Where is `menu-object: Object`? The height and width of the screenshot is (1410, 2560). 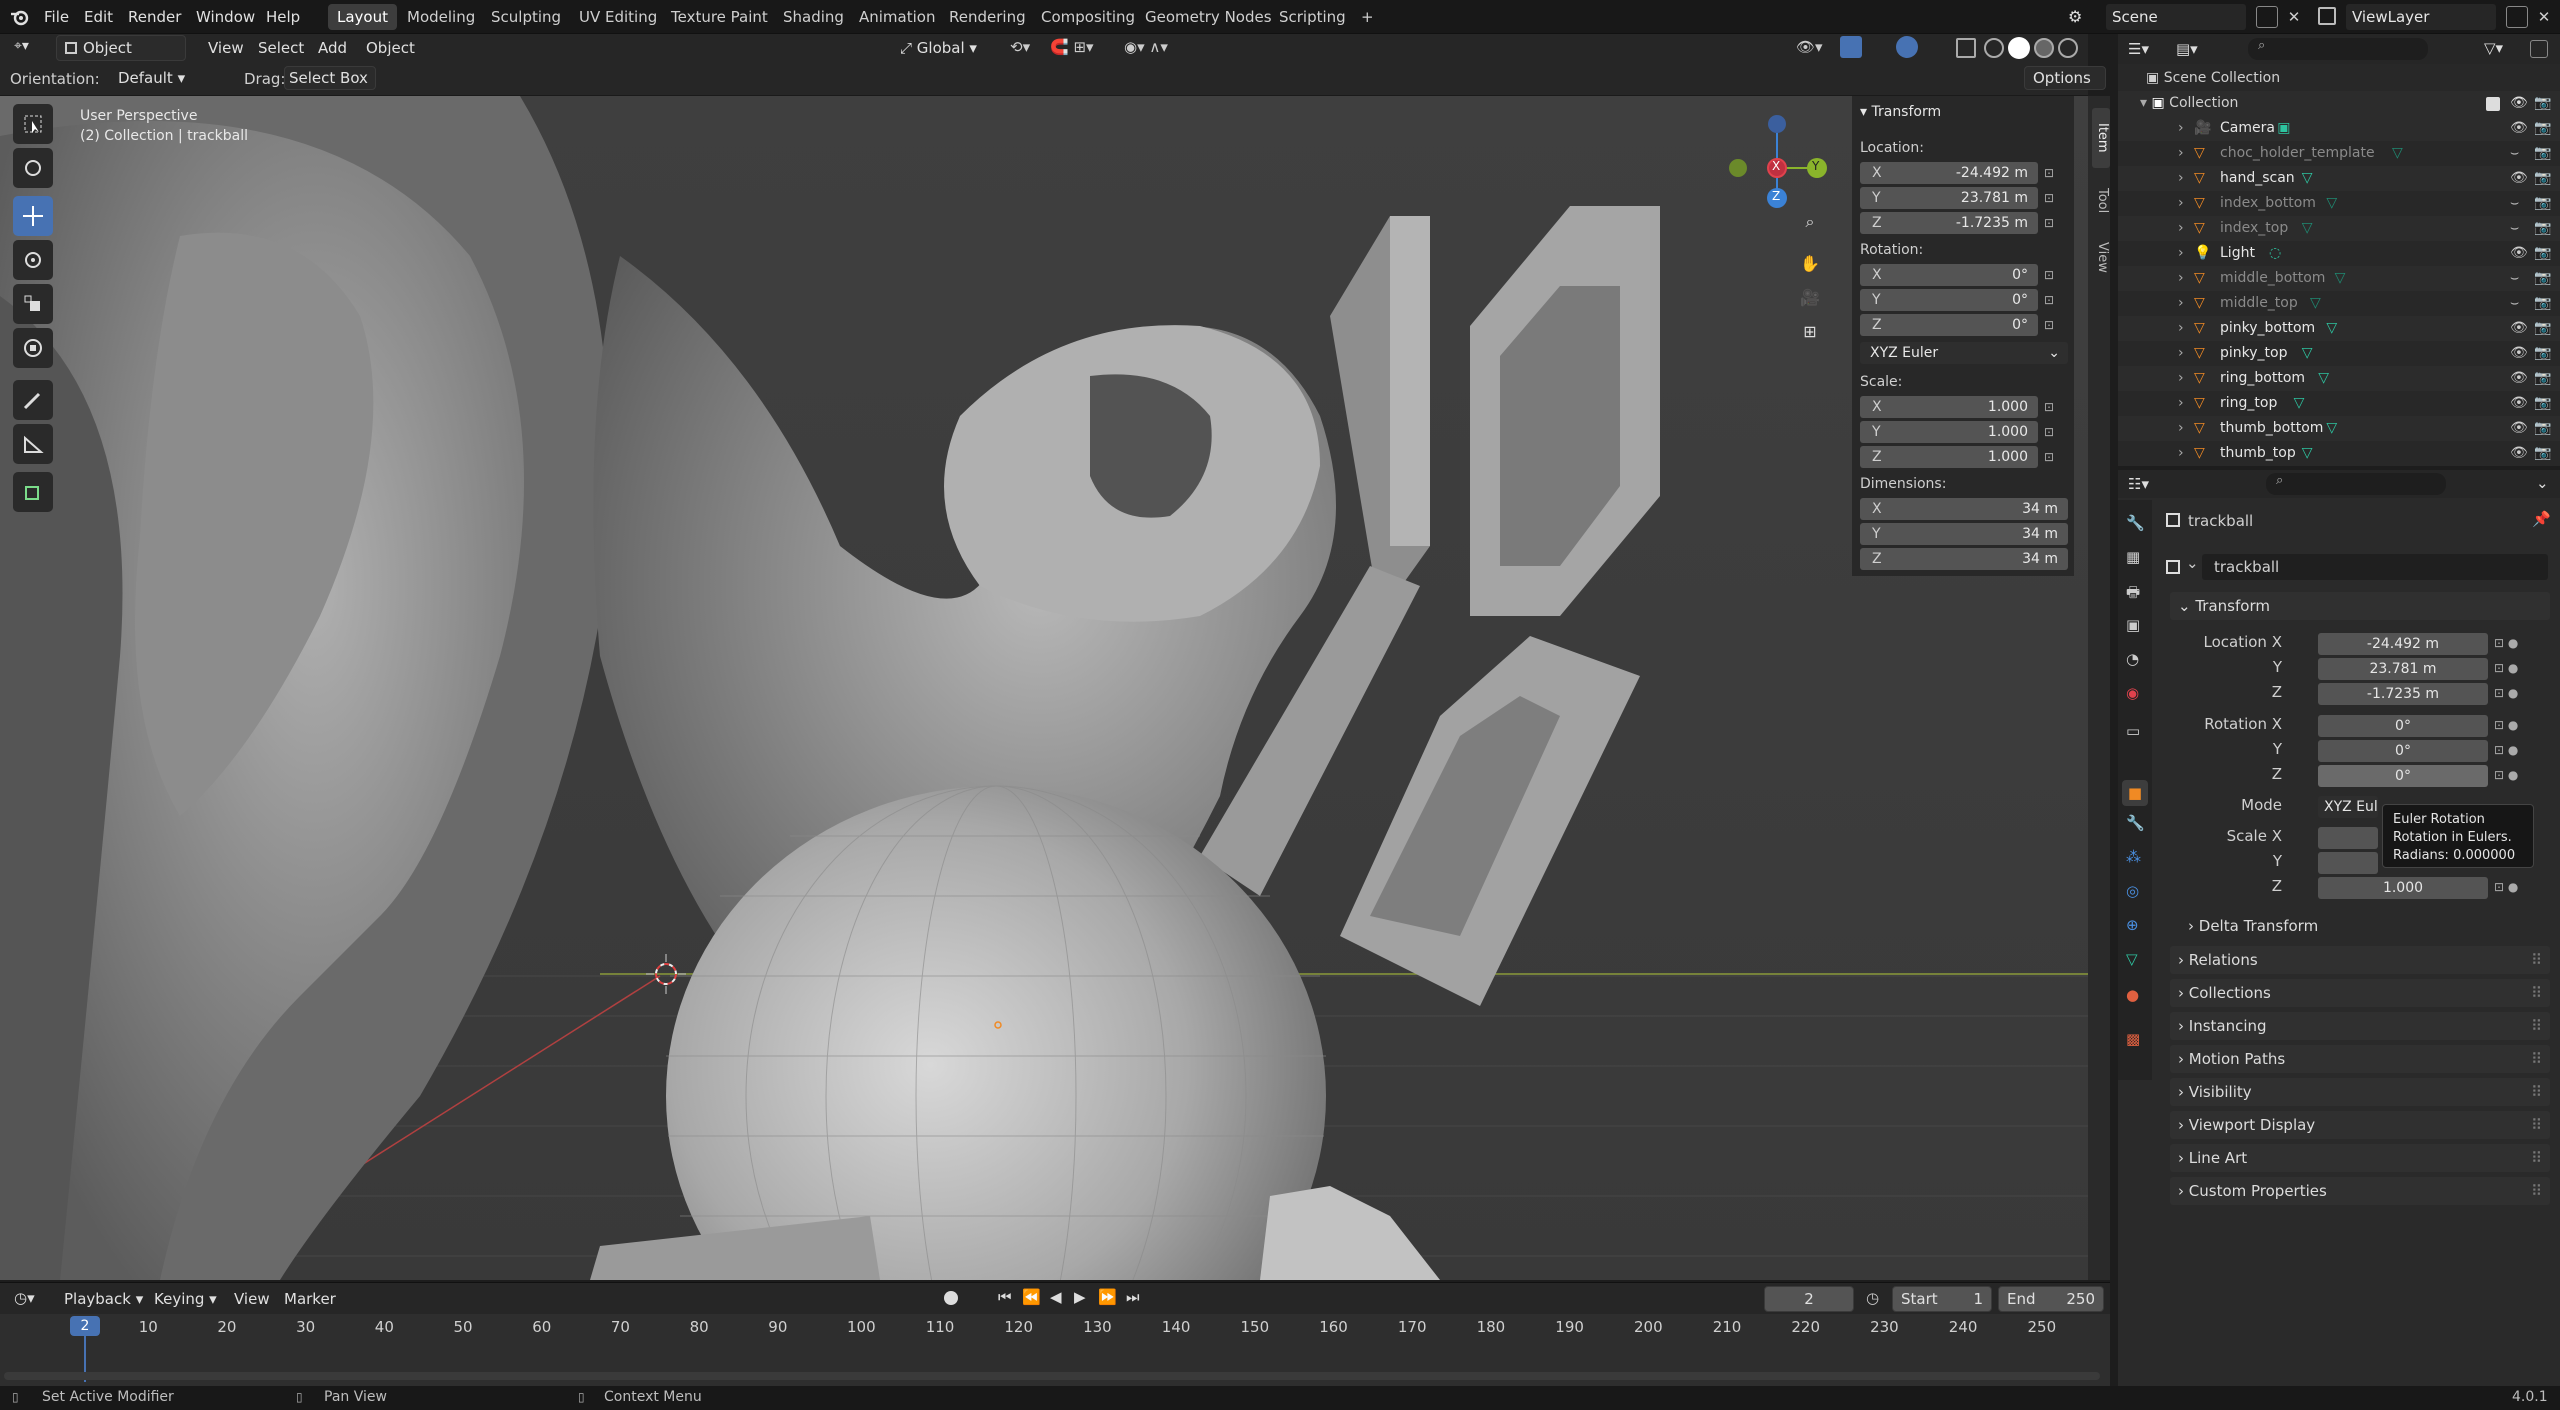 menu-object: Object is located at coordinates (390, 48).